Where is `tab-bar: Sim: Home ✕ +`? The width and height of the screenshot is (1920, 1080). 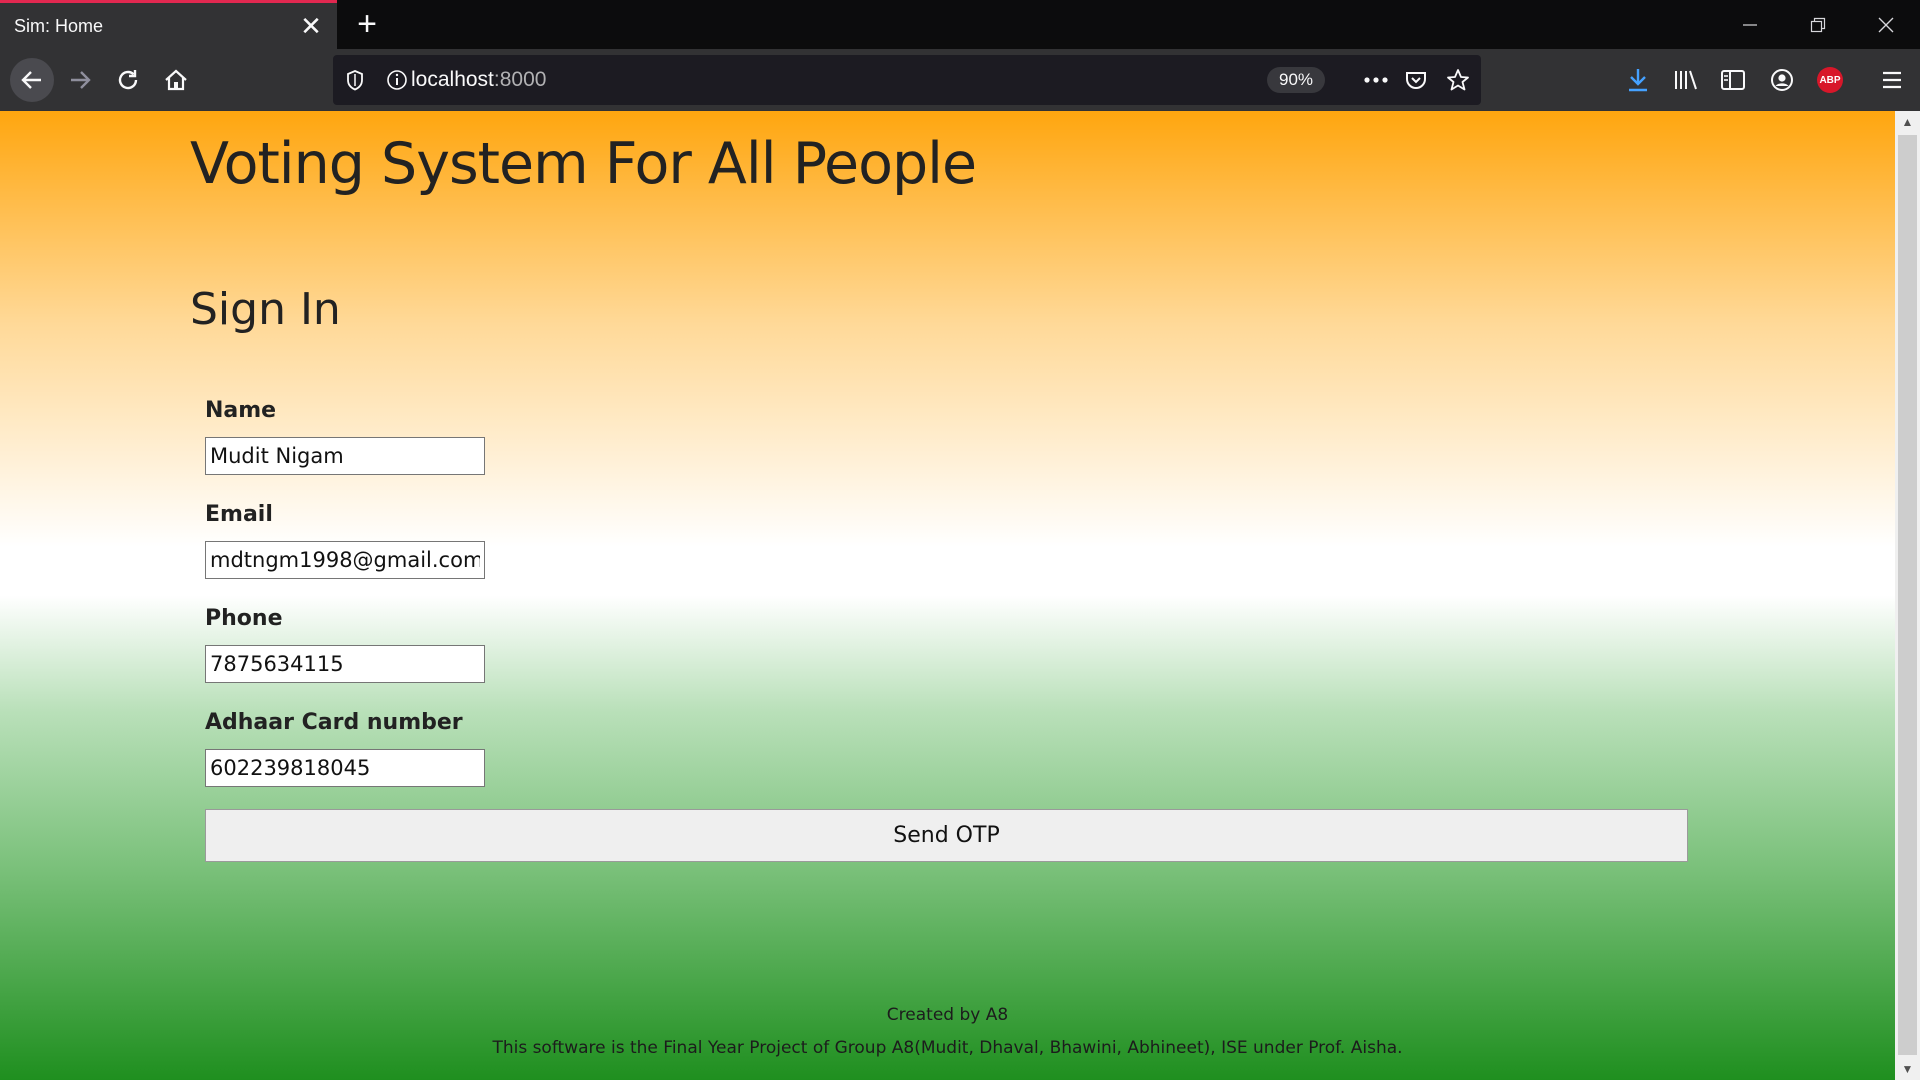 tab-bar: Sim: Home ✕ + is located at coordinates (960, 24).